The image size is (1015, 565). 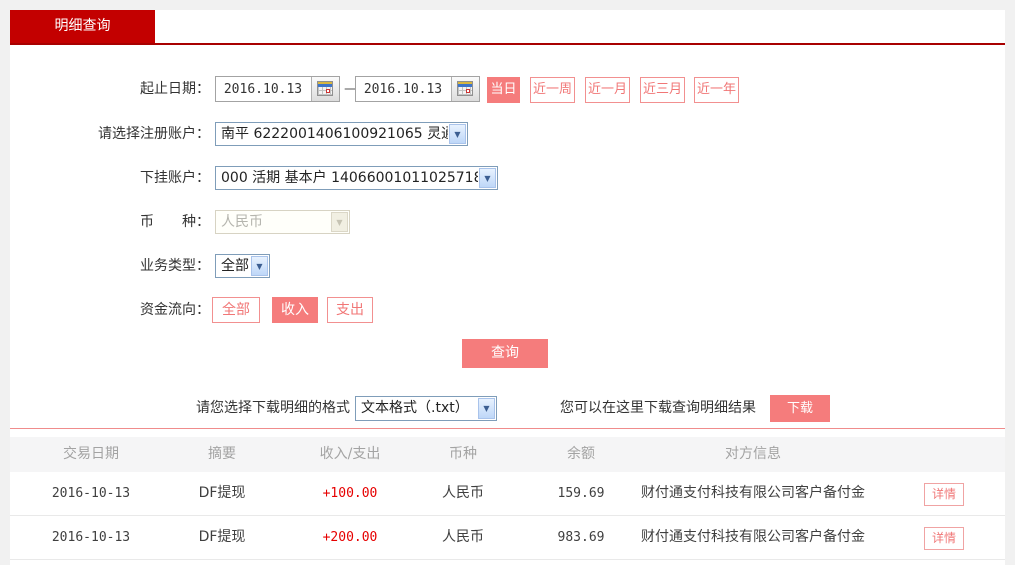 I want to click on business-type-select: 全部 ▼, so click(x=242, y=266).